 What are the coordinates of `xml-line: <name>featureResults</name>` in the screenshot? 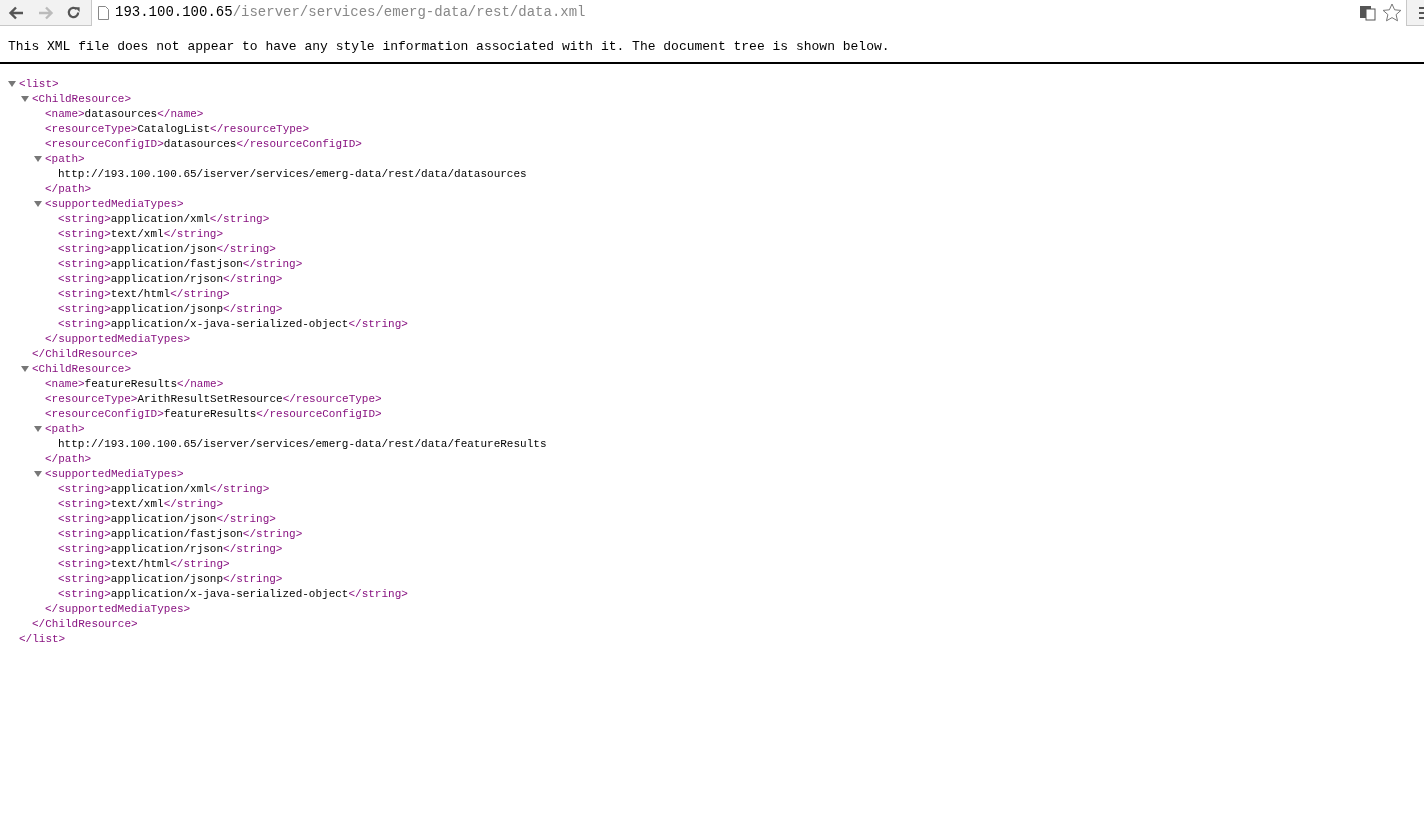 It's located at (134, 384).